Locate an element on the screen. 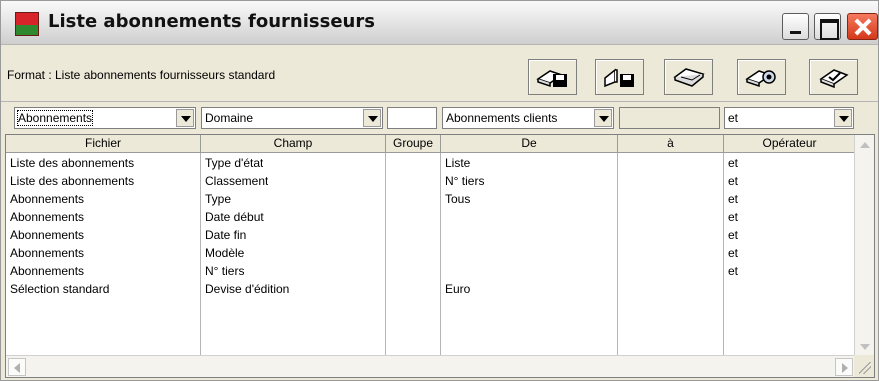  a-filter-input is located at coordinates (669, 118).